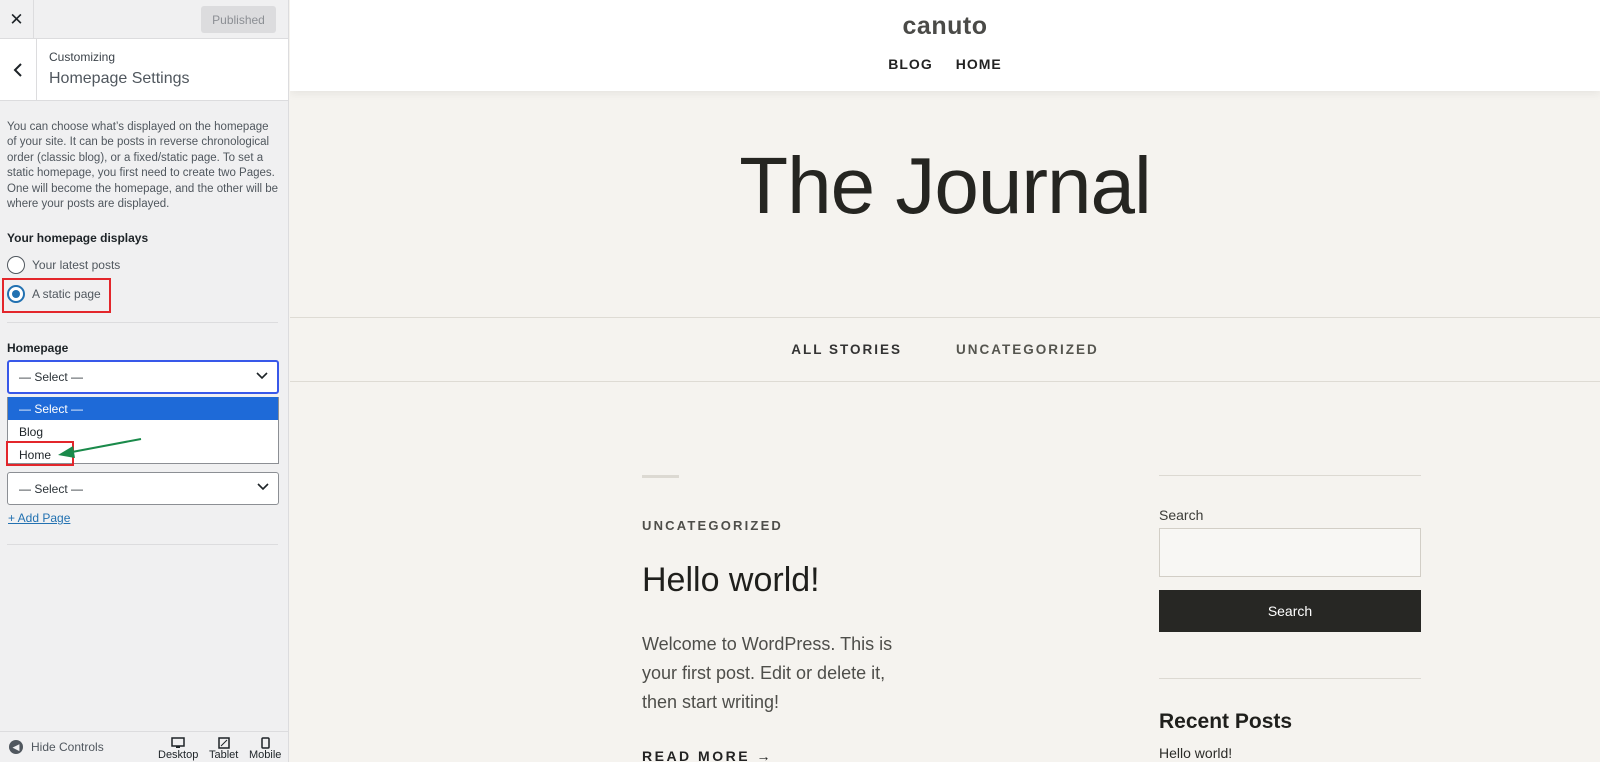  I want to click on radio-button, so click(16, 265).